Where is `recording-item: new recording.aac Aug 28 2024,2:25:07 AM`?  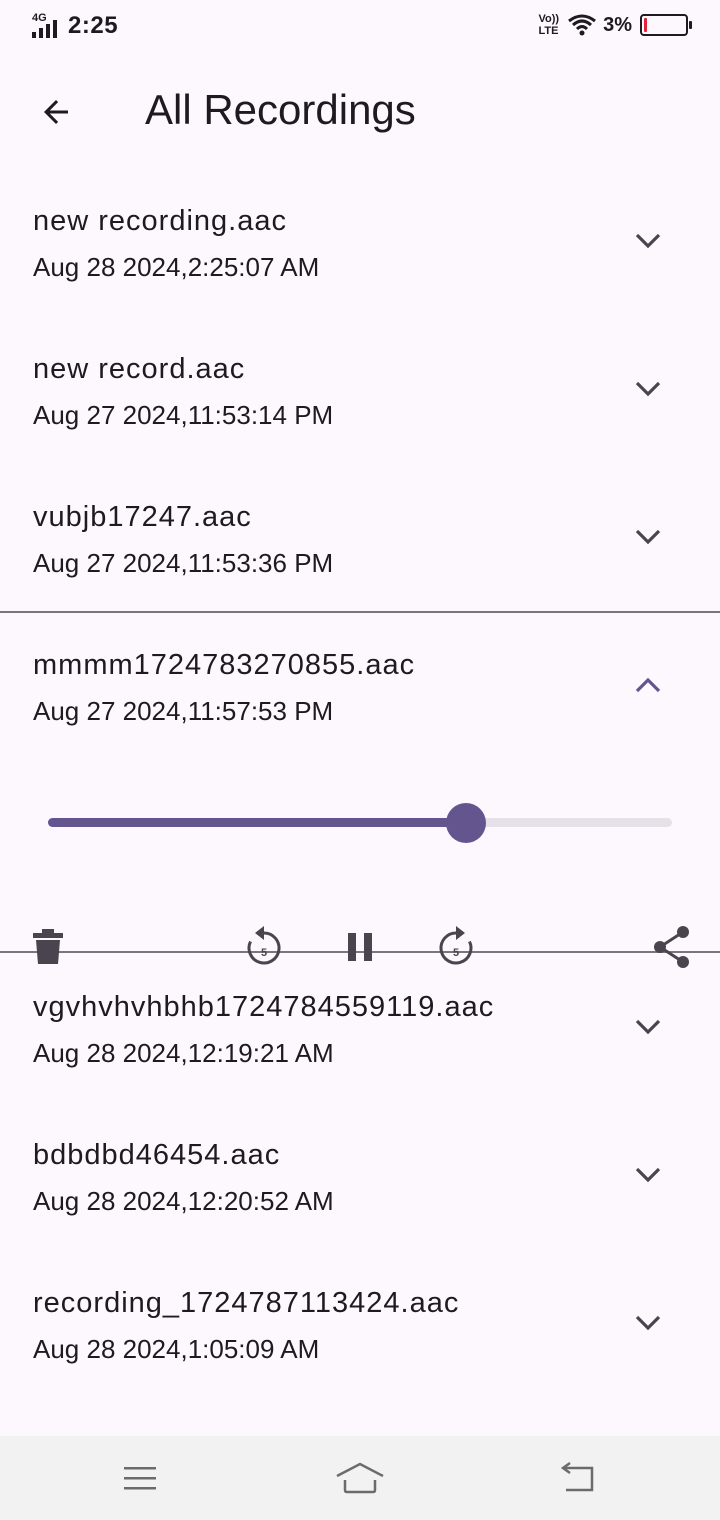 recording-item: new recording.aac Aug 28 2024,2:25:07 AM is located at coordinates (360, 241).